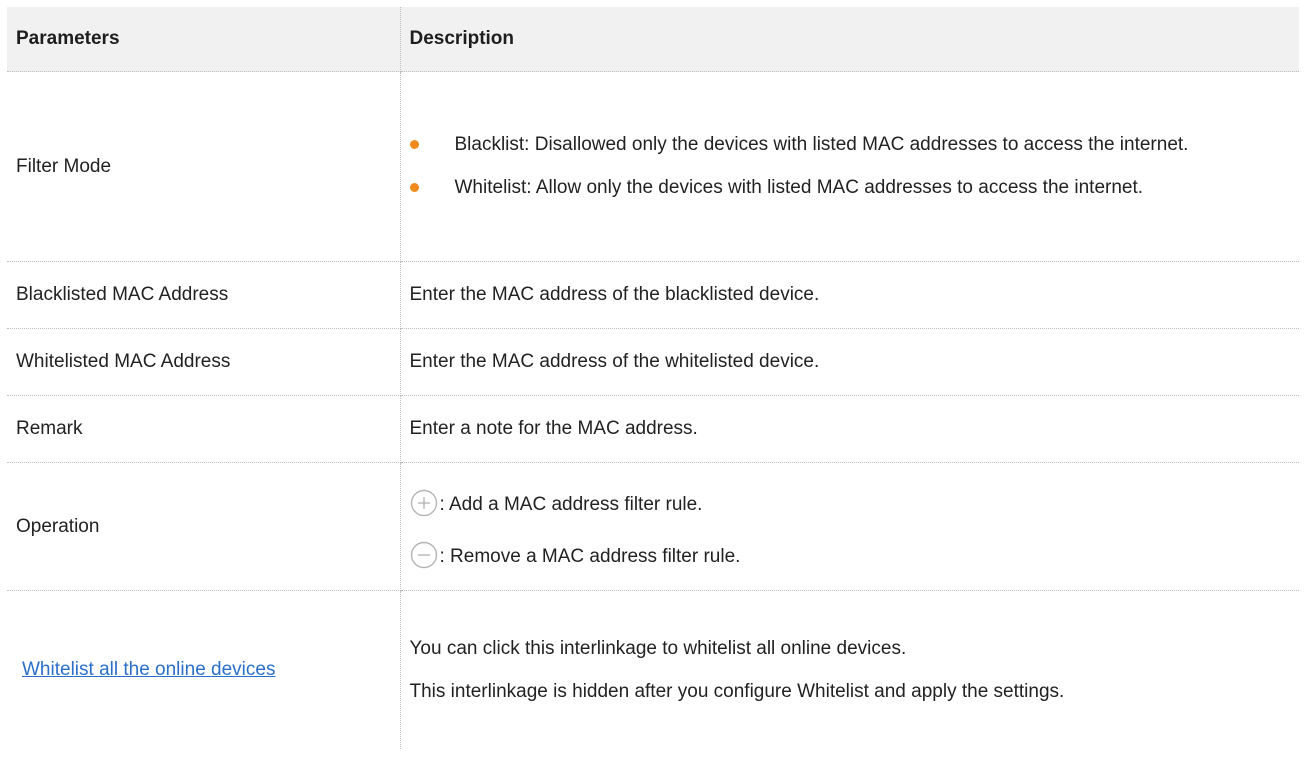  Describe the element at coordinates (204, 429) in the screenshot. I see `param-remark: Remark` at that location.